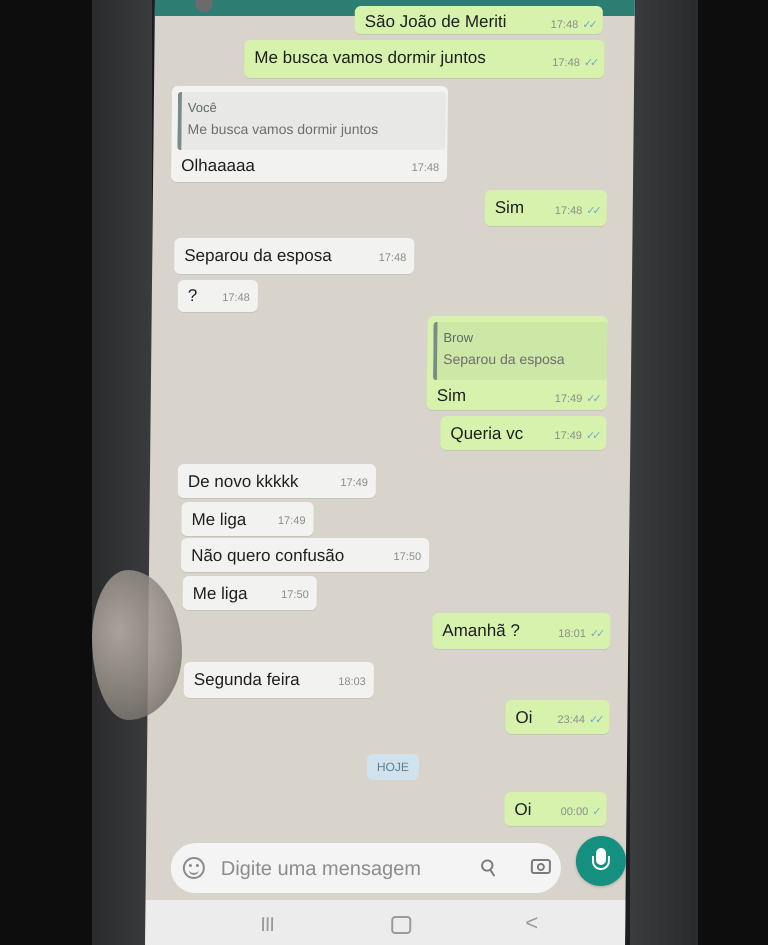 The width and height of the screenshot is (768, 945). I want to click on message-incoming: Segunda feira 18:03, so click(279, 680).